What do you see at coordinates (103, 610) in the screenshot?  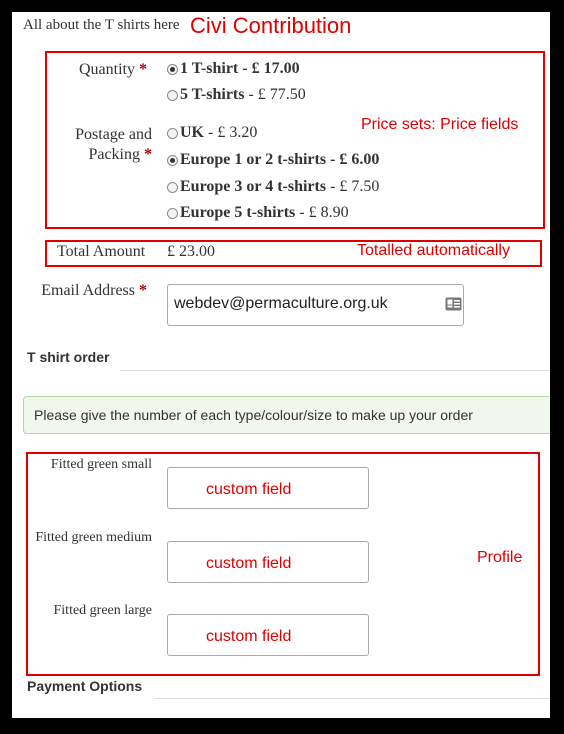 I see `fitted-green-large-label: Fitted green large` at bounding box center [103, 610].